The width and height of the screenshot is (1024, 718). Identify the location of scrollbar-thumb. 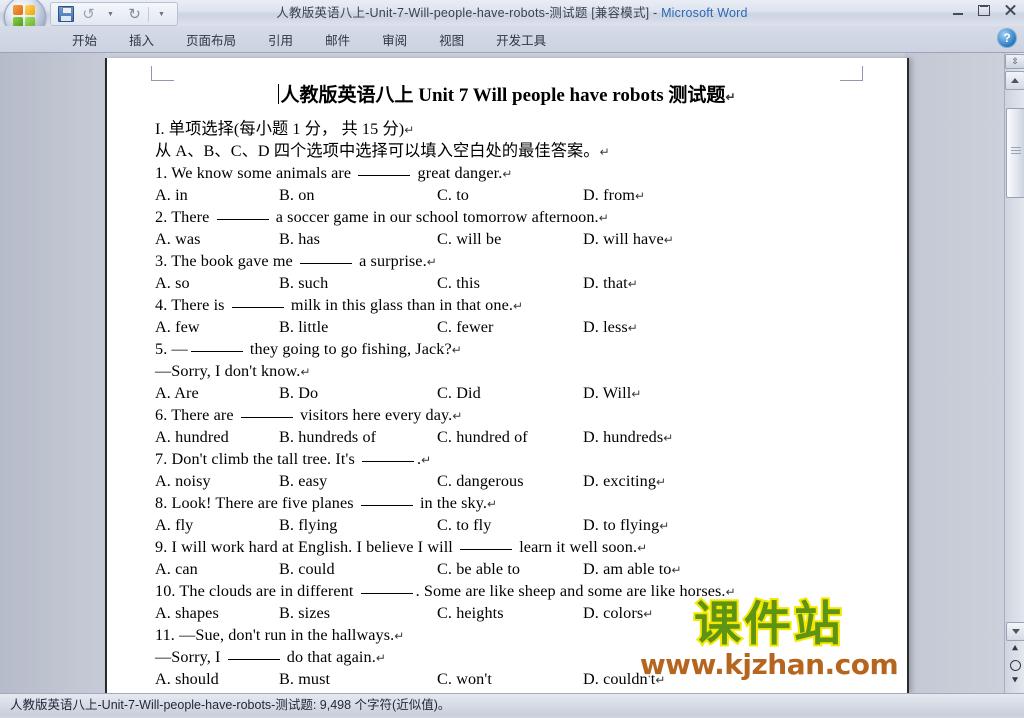
(1015, 153).